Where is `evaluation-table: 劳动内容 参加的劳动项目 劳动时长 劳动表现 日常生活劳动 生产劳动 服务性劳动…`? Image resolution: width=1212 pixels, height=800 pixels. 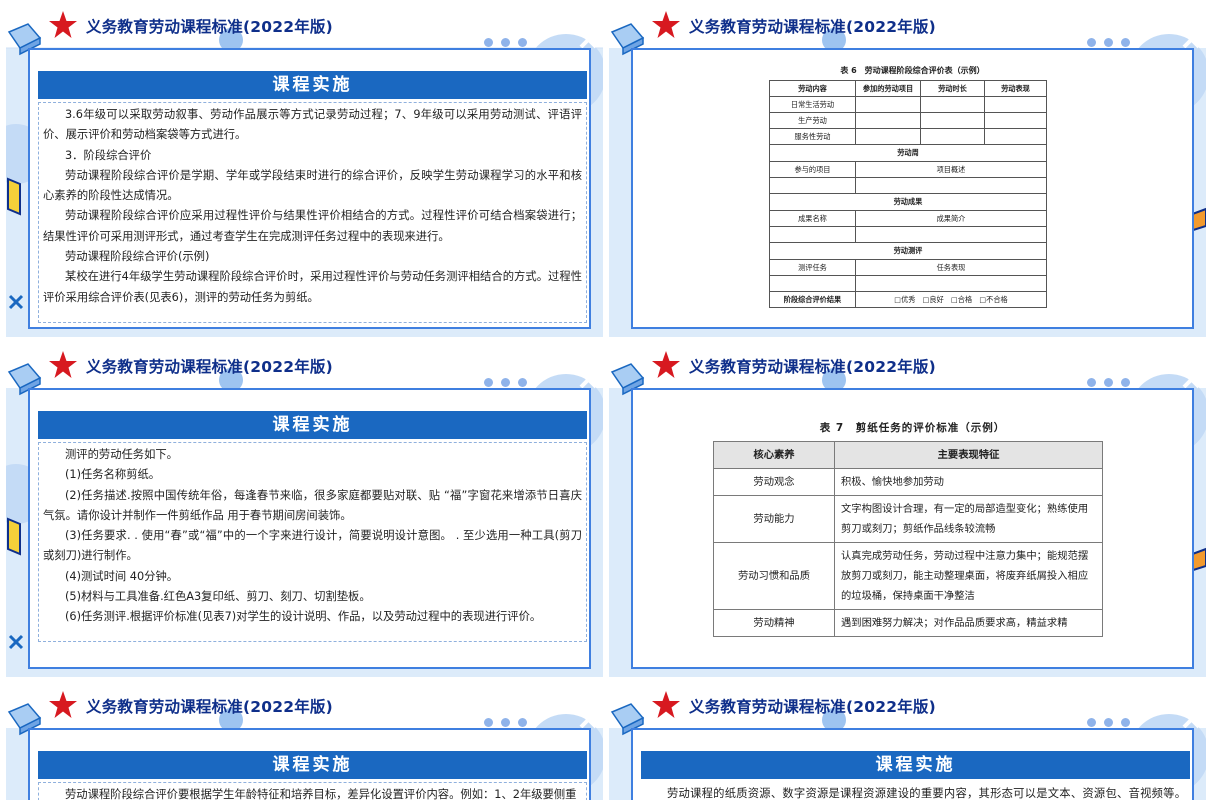 evaluation-table: 劳动内容 参加的劳动项目 劳动时长 劳动表现 日常生活劳动 生产劳动 服务性劳动… is located at coordinates (908, 194).